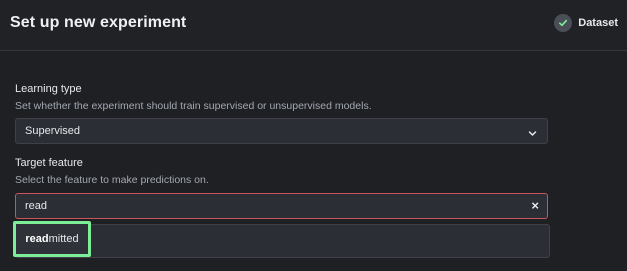  I want to click on step-indicator-dataset: Dataset, so click(586, 23).